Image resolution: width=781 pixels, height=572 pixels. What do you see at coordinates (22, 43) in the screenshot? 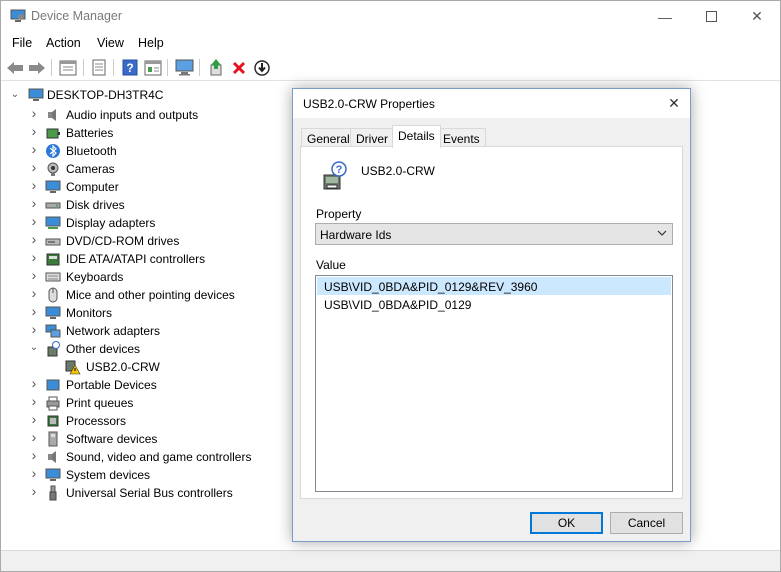
I see `menu-file: File` at bounding box center [22, 43].